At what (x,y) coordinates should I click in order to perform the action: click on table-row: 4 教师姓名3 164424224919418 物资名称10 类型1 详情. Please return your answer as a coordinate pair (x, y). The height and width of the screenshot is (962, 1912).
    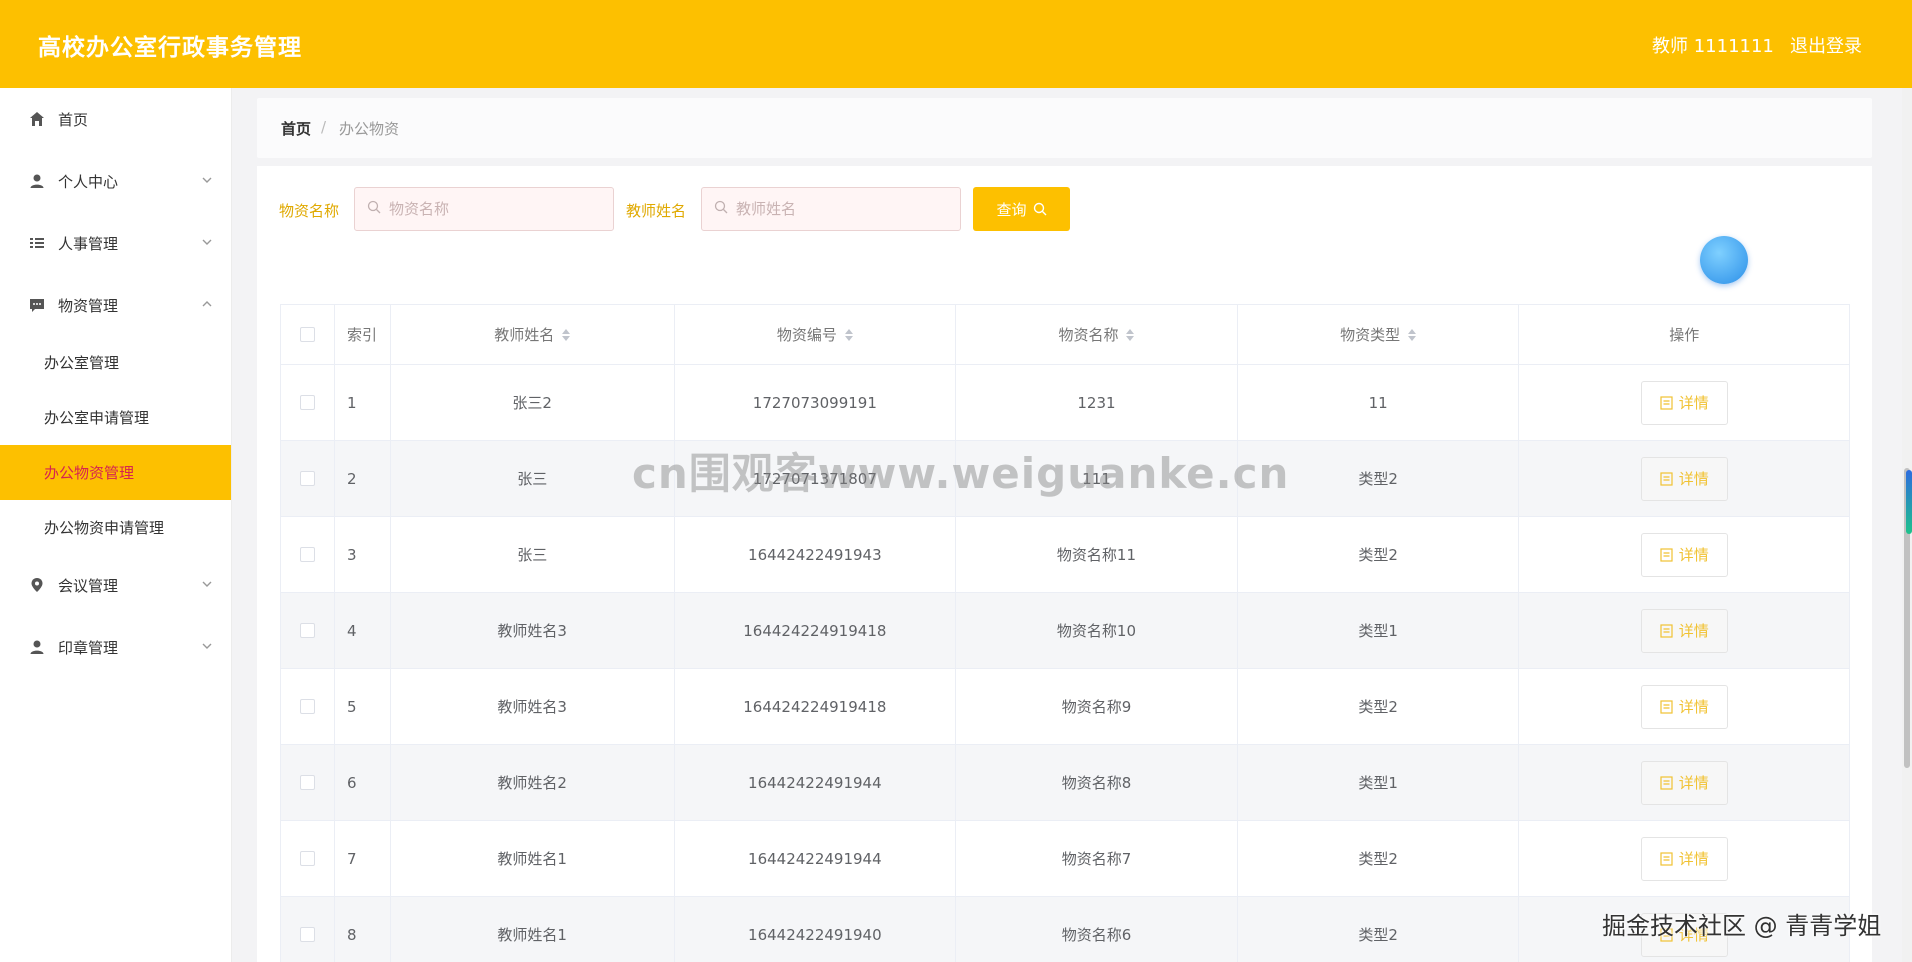
    Looking at the image, I should click on (1065, 631).